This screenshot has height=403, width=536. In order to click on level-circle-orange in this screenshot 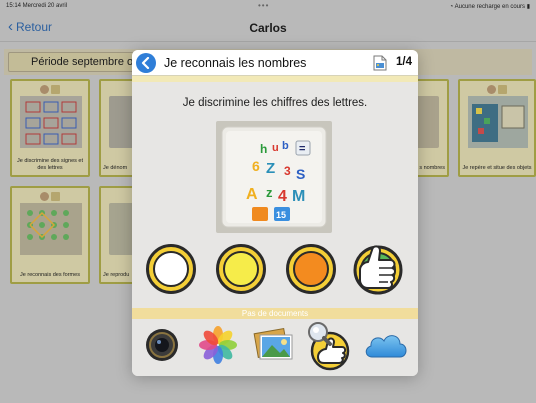, I will do `click(311, 269)`.